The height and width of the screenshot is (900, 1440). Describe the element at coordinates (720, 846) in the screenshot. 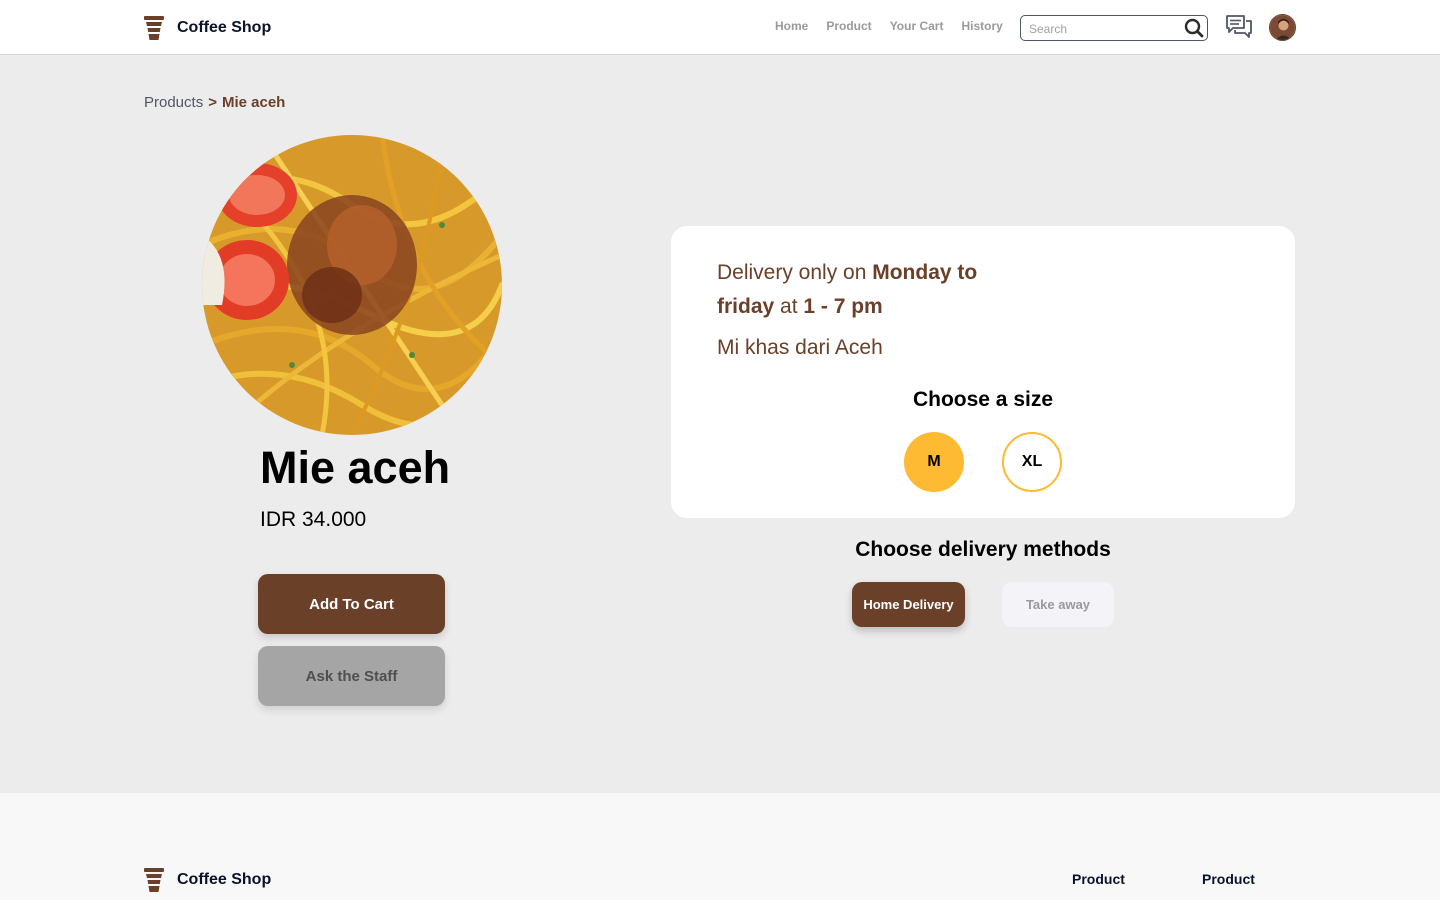

I see `footer: Coffee Shop Product Product` at that location.